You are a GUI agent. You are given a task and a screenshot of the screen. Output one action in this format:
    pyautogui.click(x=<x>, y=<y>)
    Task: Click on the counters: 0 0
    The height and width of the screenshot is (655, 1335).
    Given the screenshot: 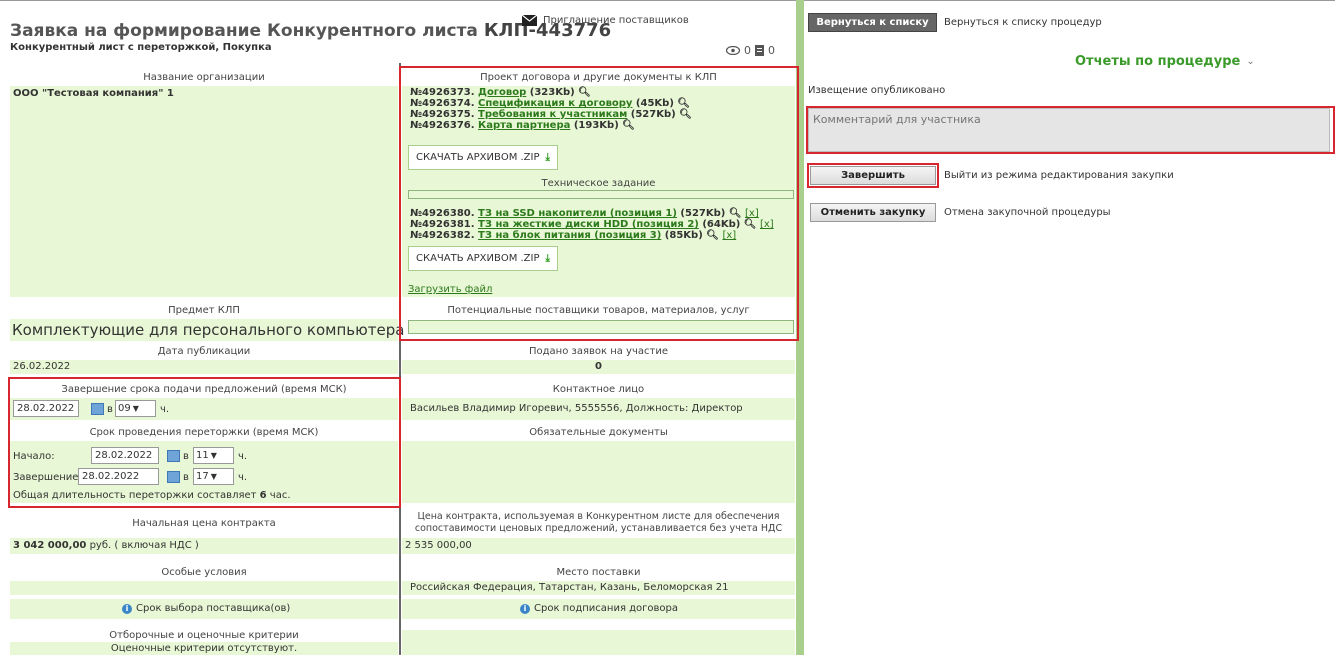 What is the action you would take?
    pyautogui.click(x=750, y=50)
    